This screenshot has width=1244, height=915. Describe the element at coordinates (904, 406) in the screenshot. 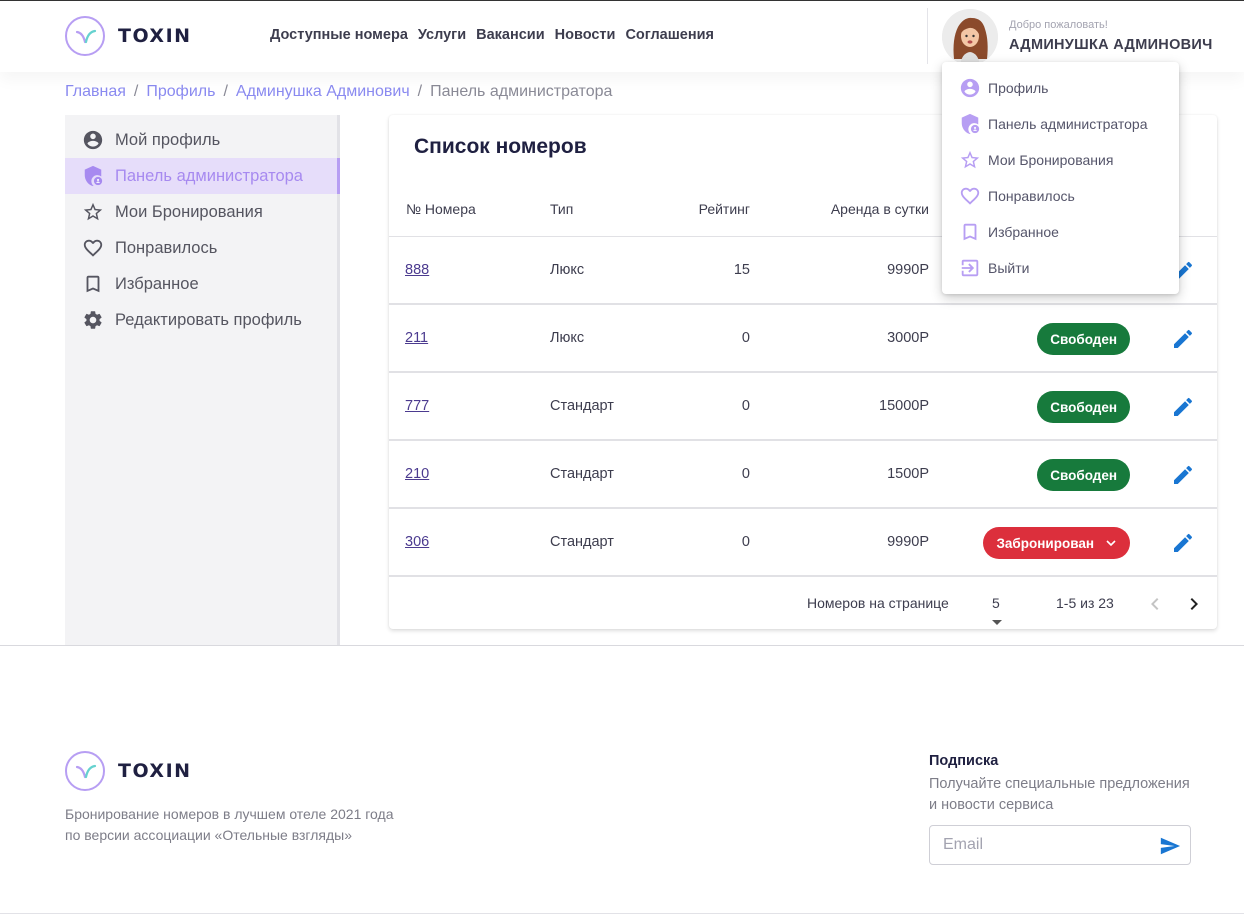

I see `room-price: 15000Р` at that location.